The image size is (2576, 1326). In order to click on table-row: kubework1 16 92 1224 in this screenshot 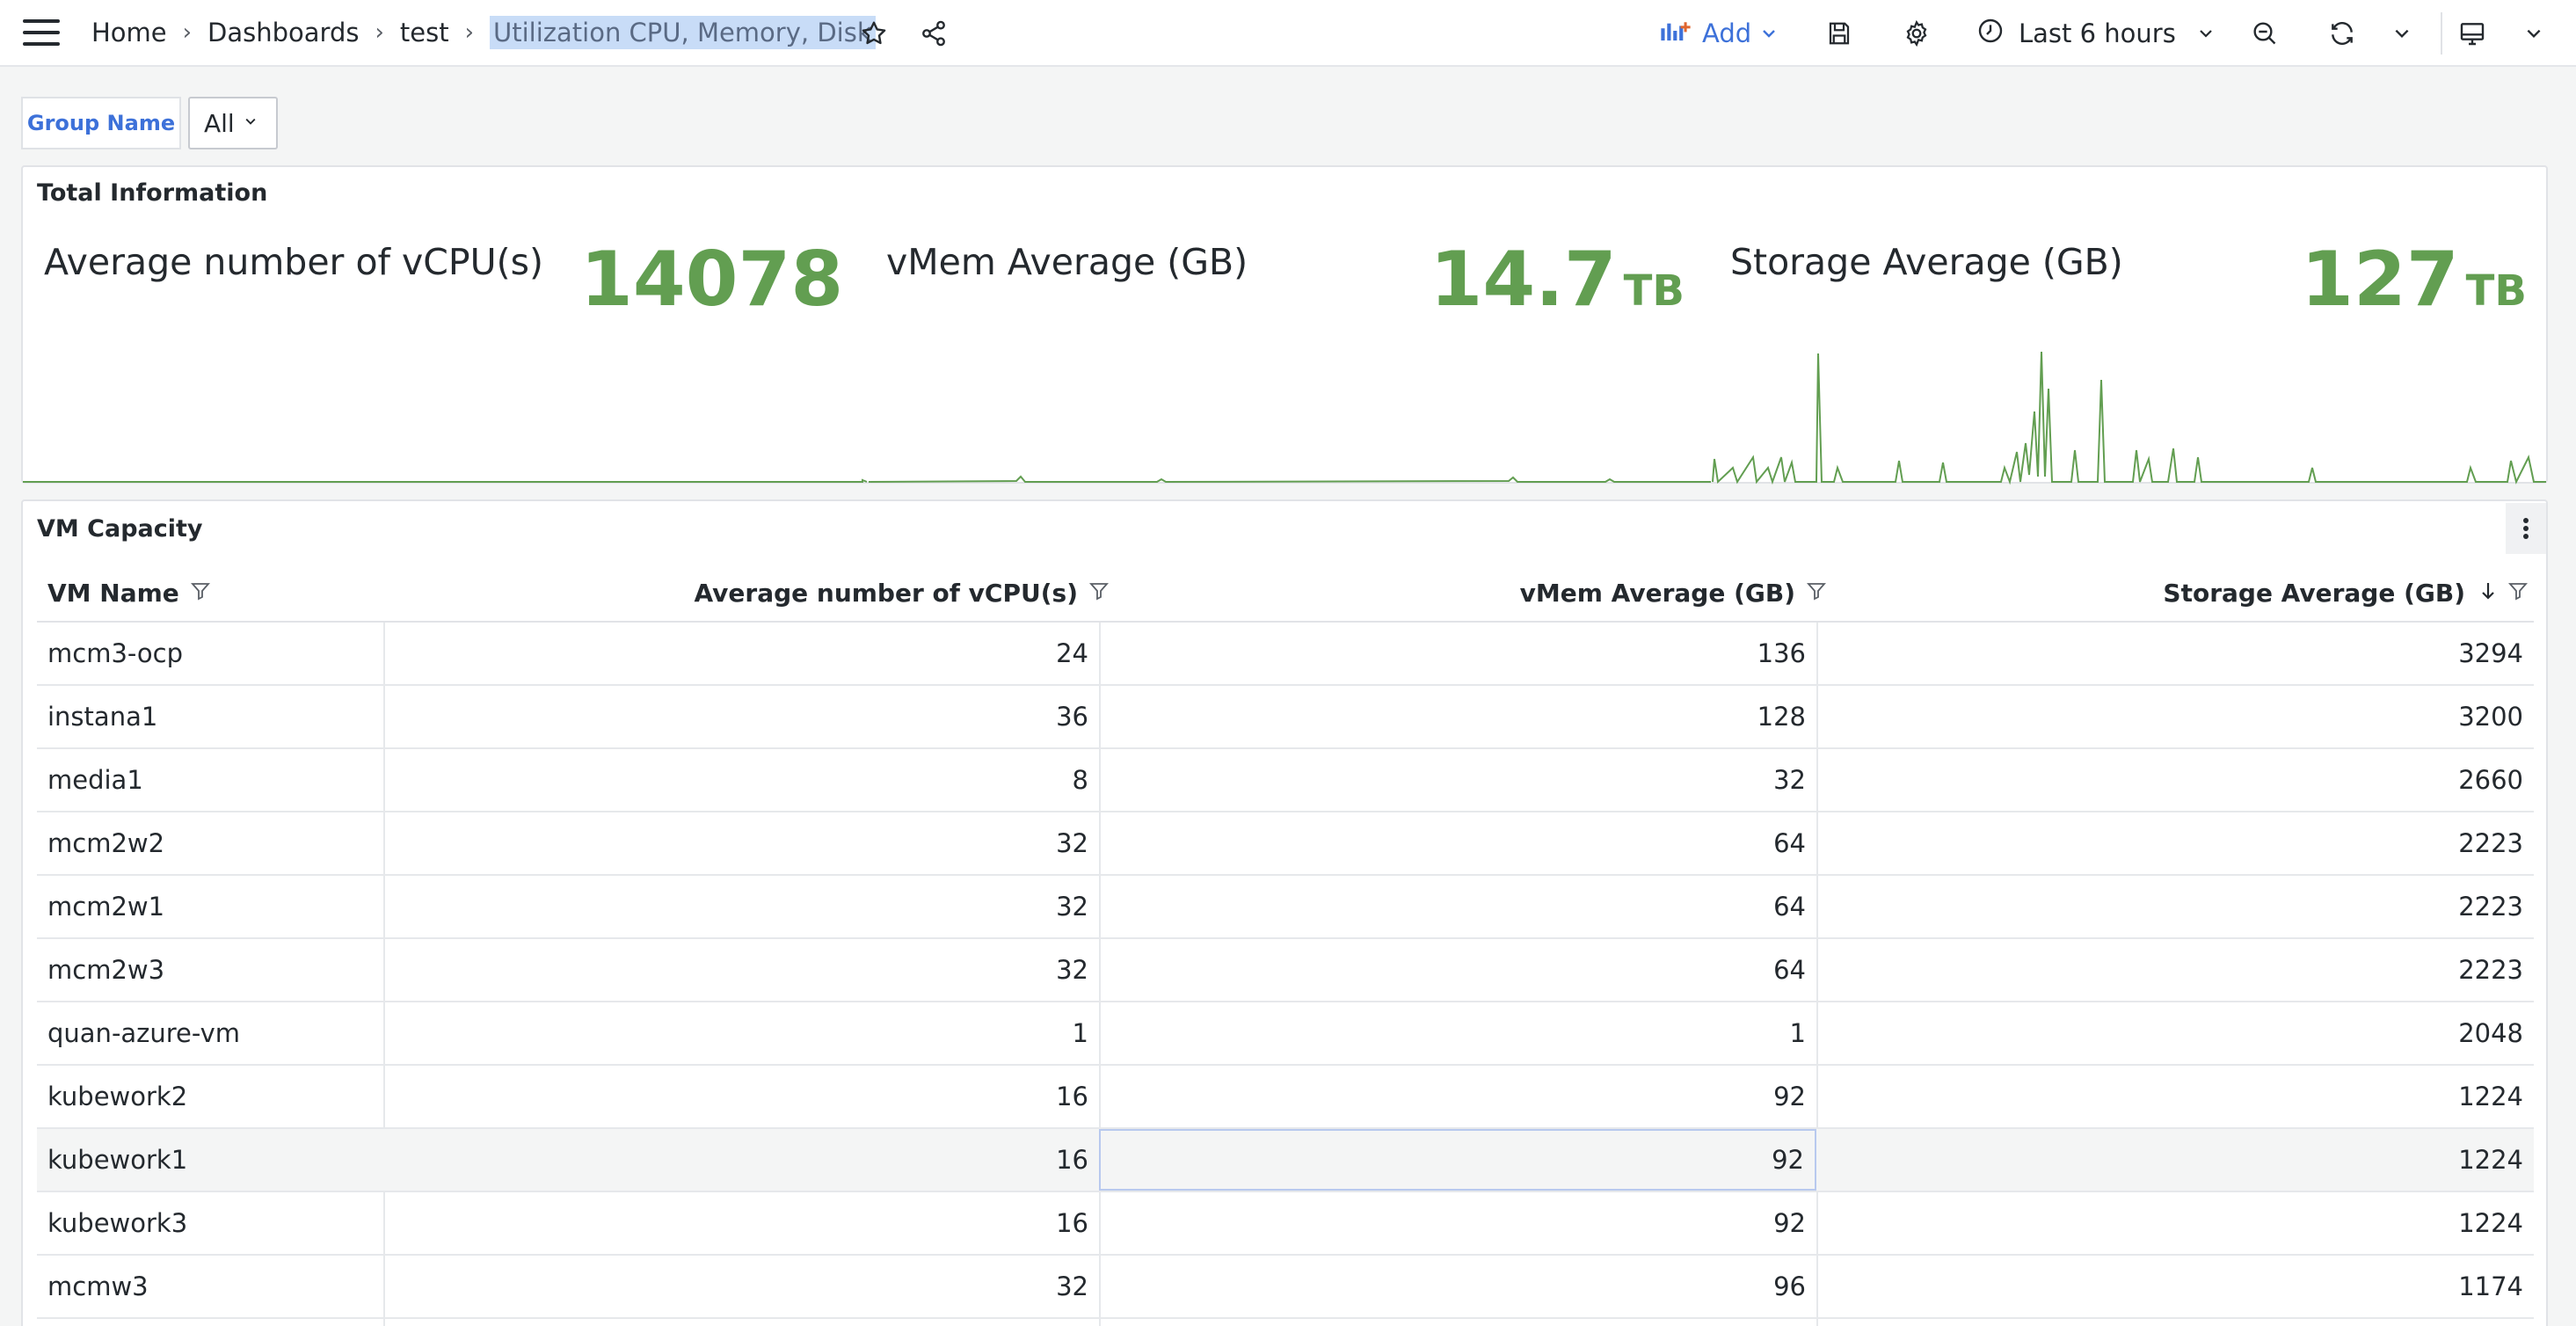, I will do `click(1285, 1160)`.